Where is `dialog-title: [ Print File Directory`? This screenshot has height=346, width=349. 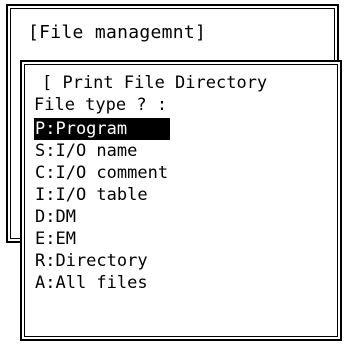 dialog-title: [ Print File Directory is located at coordinates (155, 83).